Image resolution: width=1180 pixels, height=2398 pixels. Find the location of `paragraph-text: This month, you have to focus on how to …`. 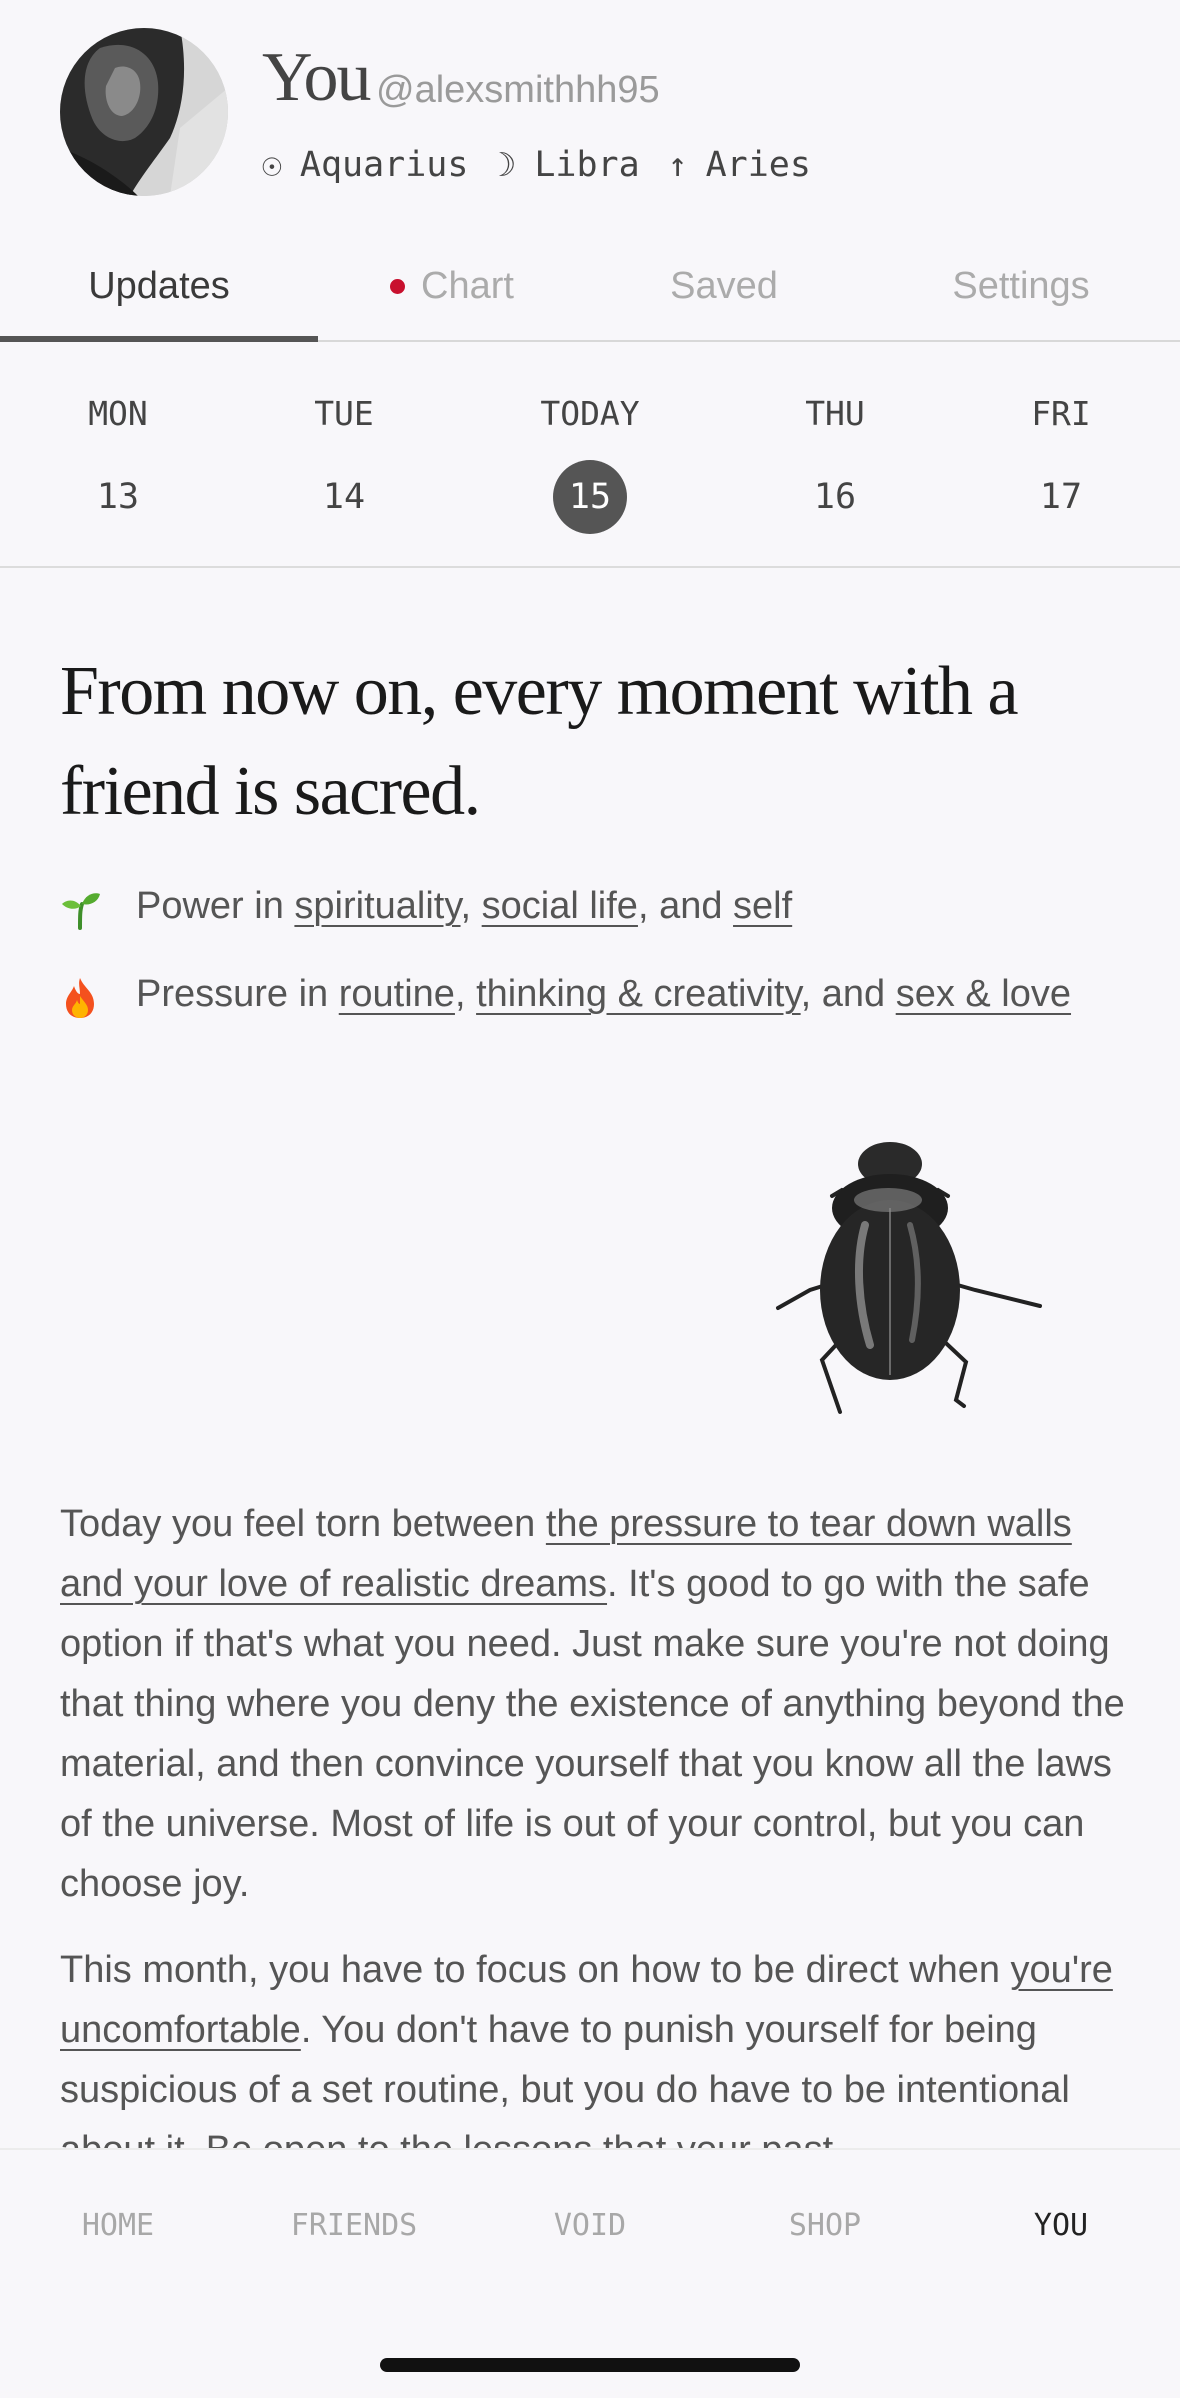

paragraph-text: This month, you have to focus on how to … is located at coordinates (535, 1970).